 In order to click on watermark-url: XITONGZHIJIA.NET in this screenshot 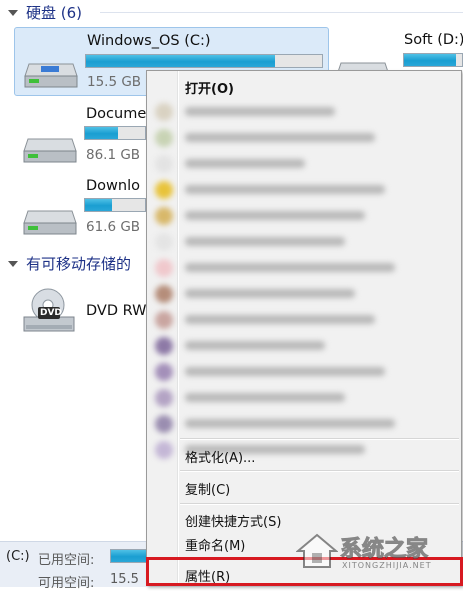, I will do `click(387, 565)`.